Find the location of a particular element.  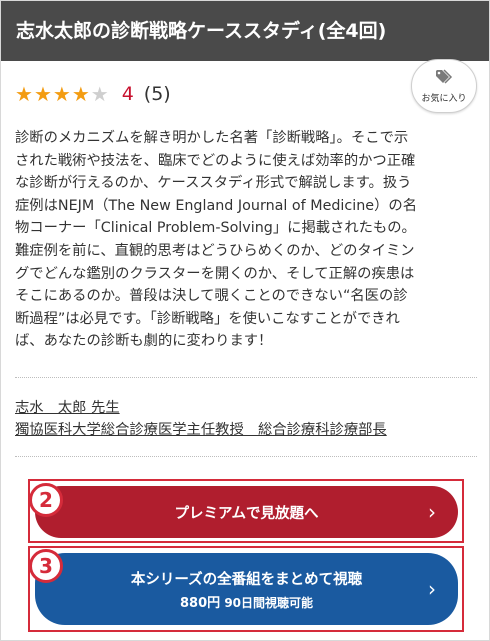

favorite-button: お気に入り is located at coordinates (444, 86).